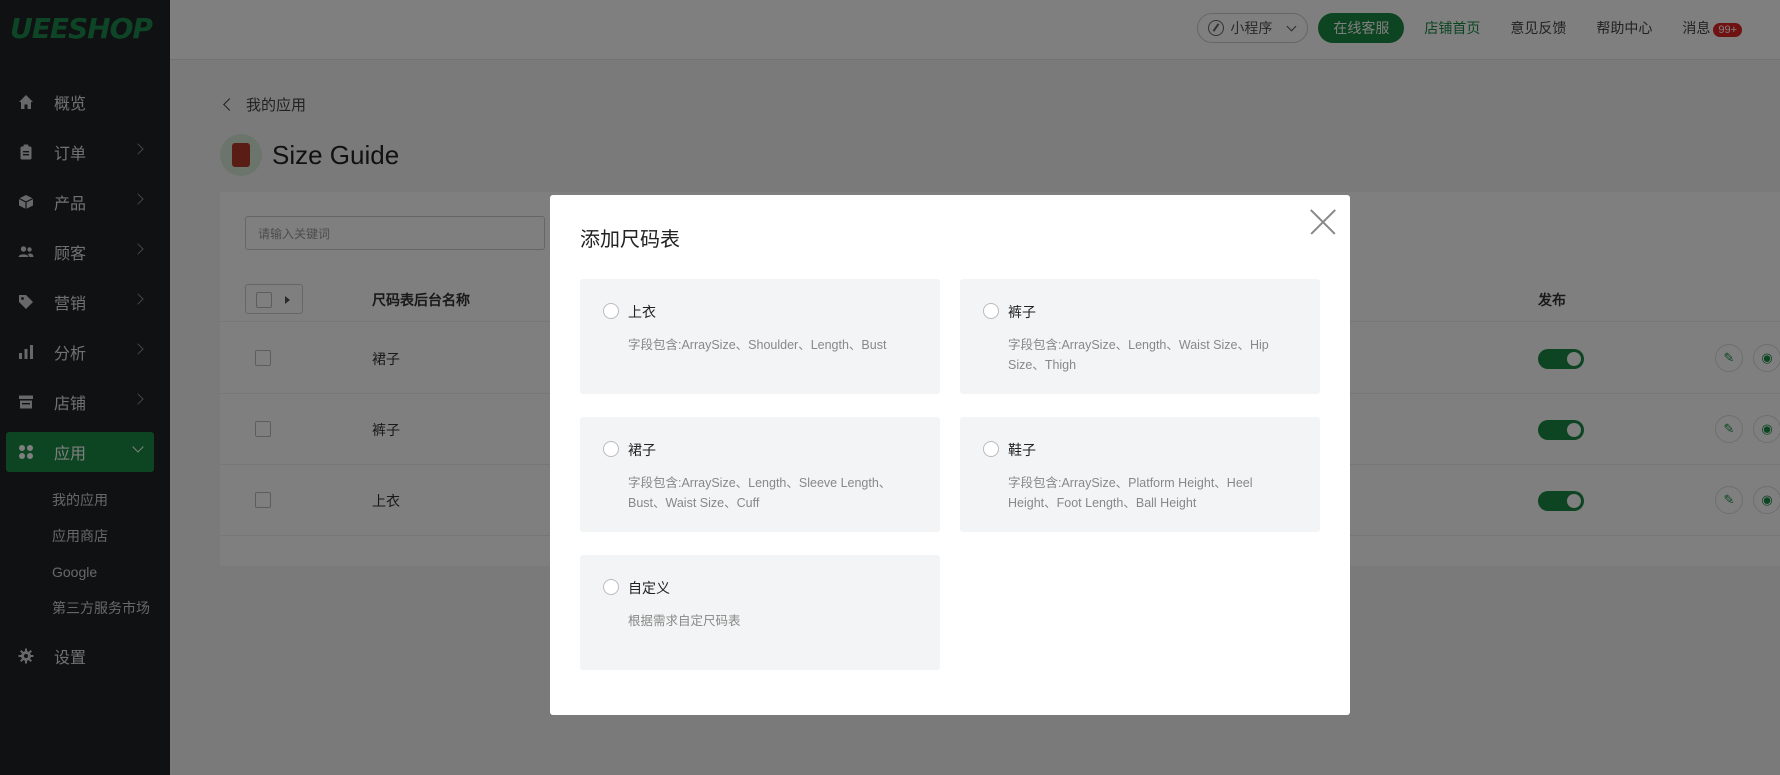  I want to click on modal-title: 添加尺码表, so click(630, 240).